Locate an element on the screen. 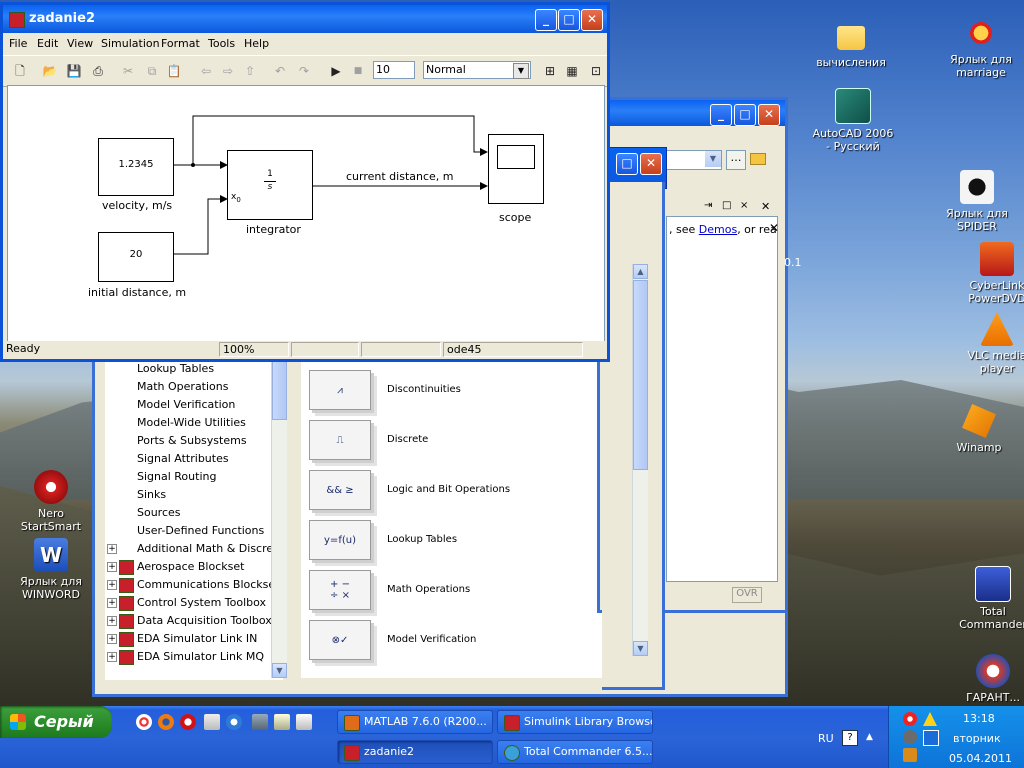 Image resolution: width=1024 pixels, height=768 pixels. desktop-icon-total-commander: Total Commander is located at coordinates (987, 598).